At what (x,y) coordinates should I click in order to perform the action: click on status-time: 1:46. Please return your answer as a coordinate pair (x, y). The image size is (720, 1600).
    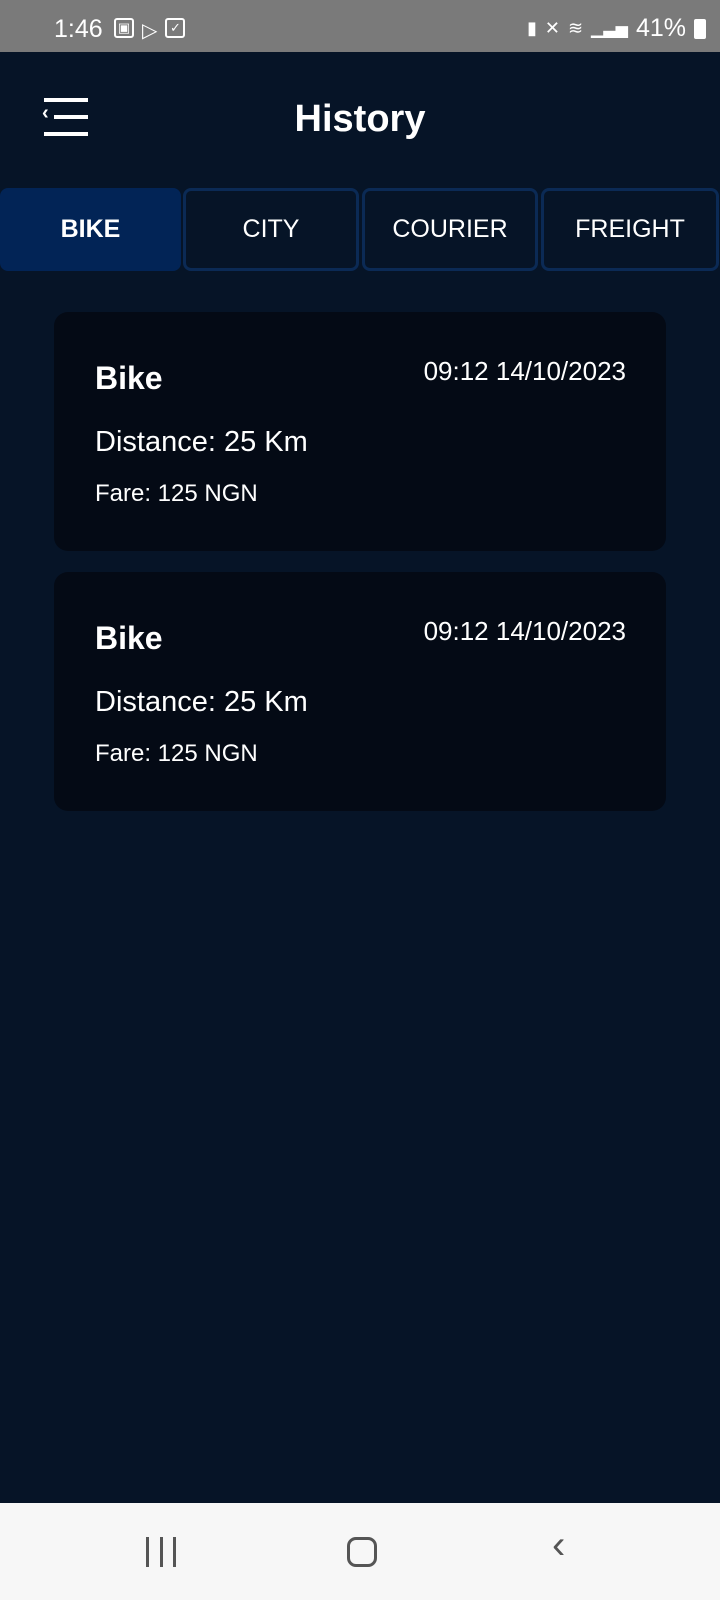
    Looking at the image, I should click on (78, 29).